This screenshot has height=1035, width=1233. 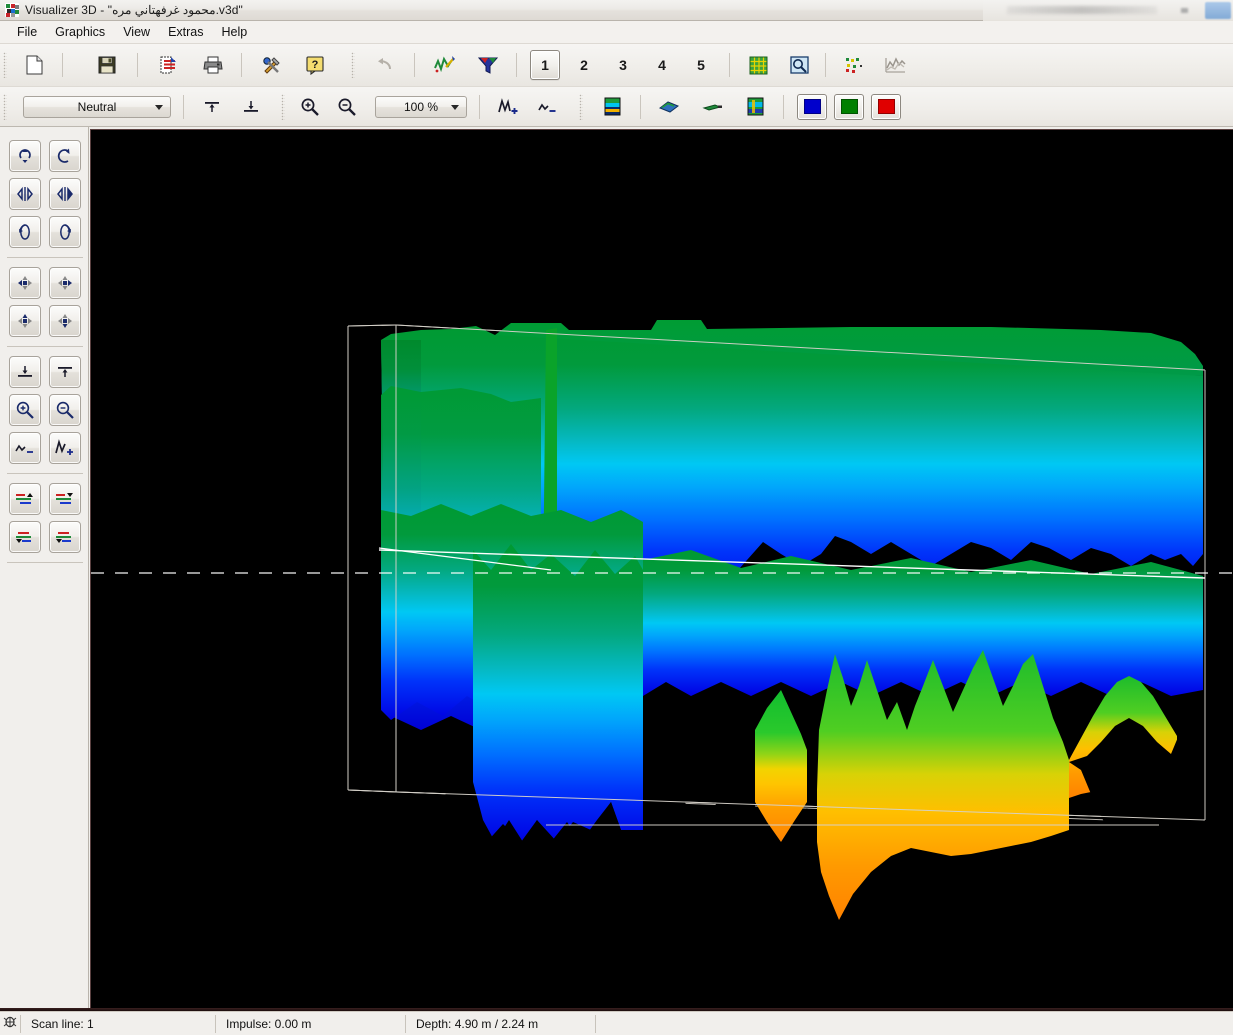 I want to click on grid-icon, so click(x=758, y=65).